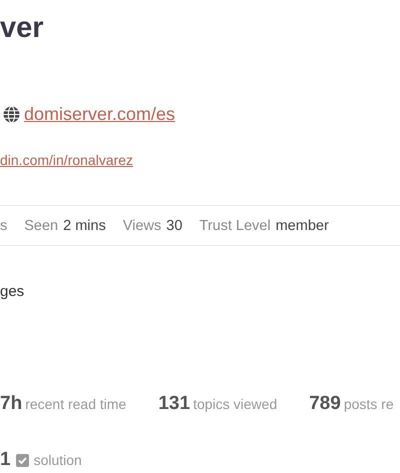 The height and width of the screenshot is (473, 400). I want to click on stat-value: 789, so click(325, 404).